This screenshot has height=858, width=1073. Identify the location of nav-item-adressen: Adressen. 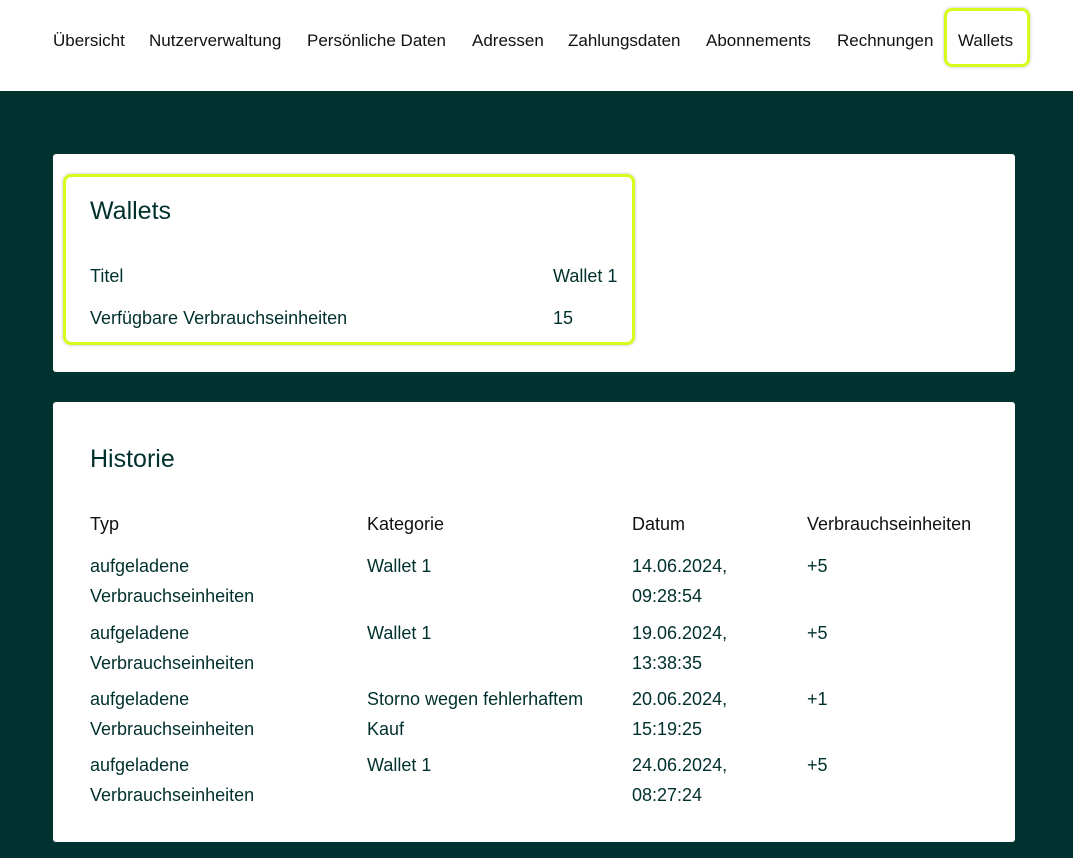
(508, 41).